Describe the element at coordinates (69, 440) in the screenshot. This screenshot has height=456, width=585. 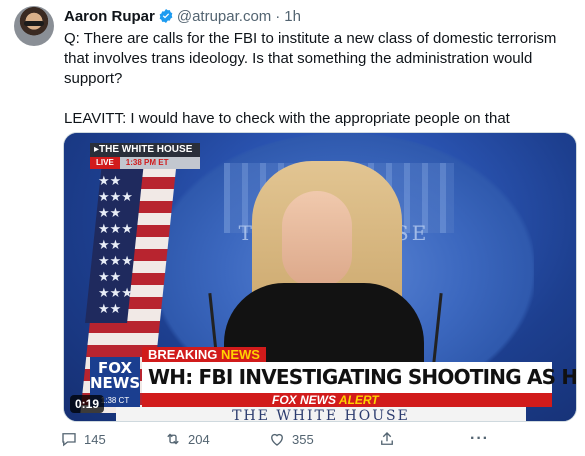
I see `reply-icon` at that location.